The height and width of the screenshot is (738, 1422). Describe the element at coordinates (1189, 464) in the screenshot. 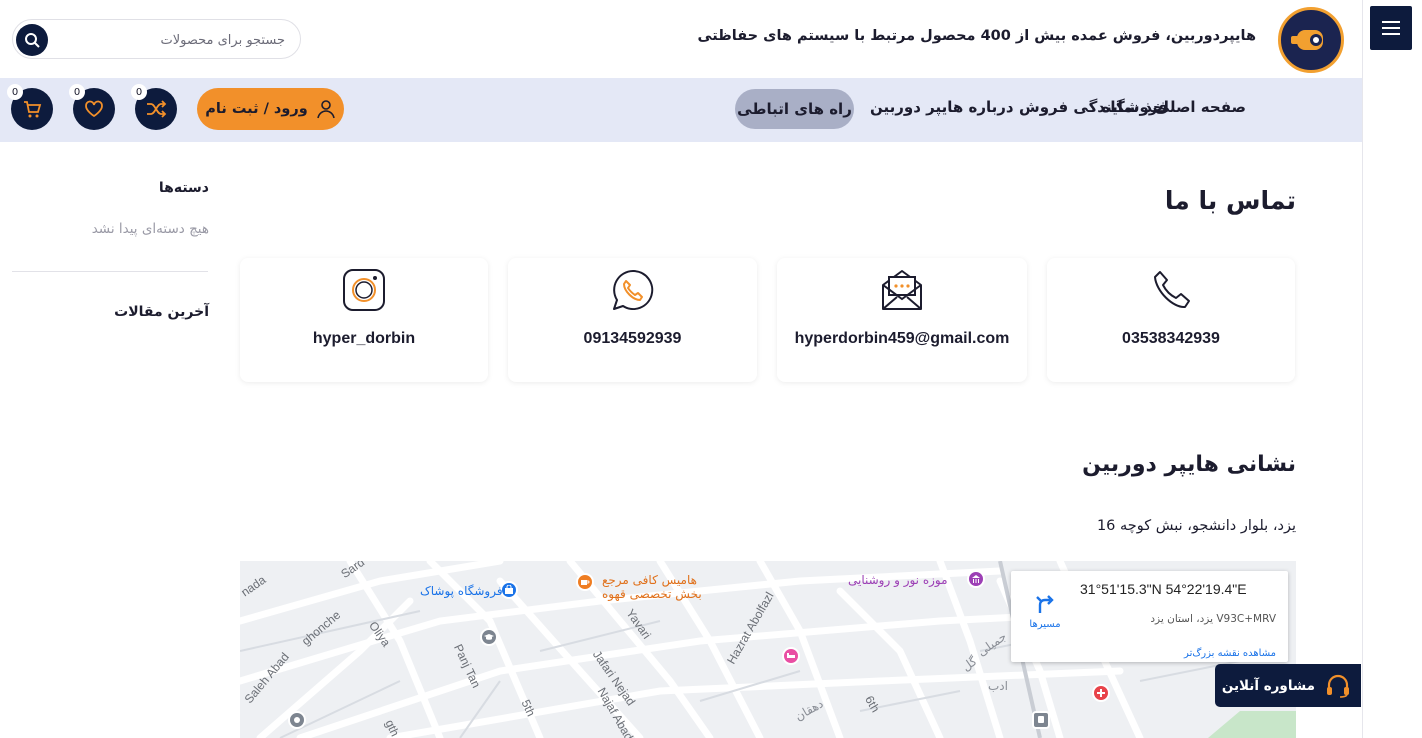

I see `address-title: نشانی هایپر دوربین` at that location.